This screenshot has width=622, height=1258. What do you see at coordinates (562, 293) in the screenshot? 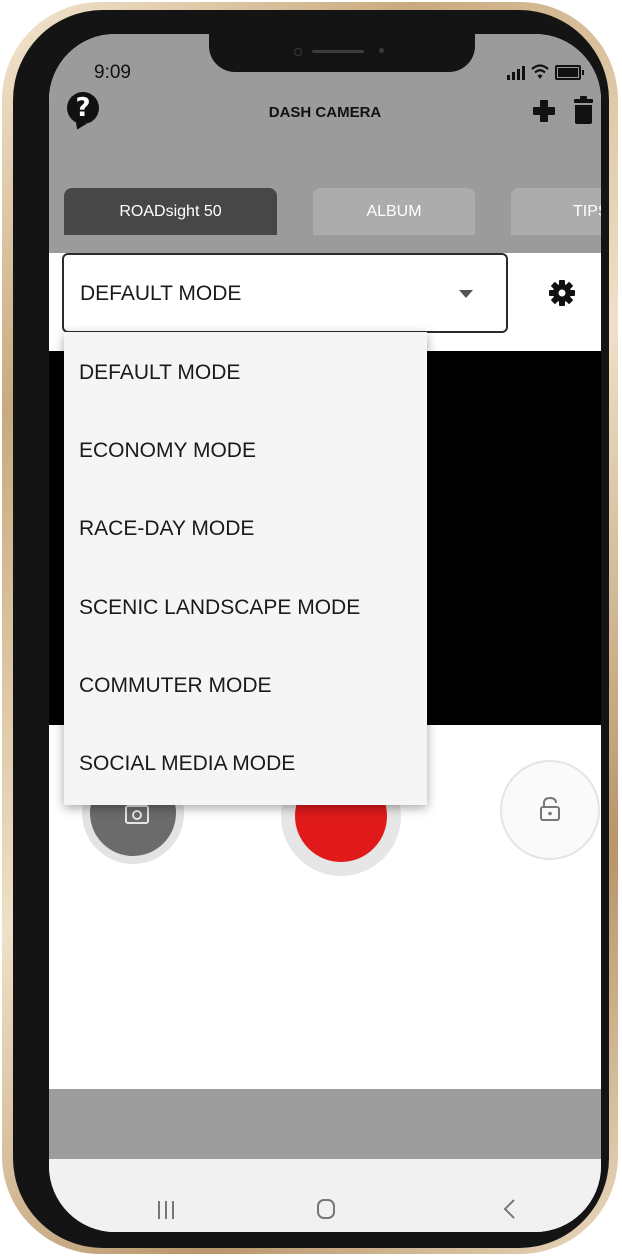
I see `gear-icon` at bounding box center [562, 293].